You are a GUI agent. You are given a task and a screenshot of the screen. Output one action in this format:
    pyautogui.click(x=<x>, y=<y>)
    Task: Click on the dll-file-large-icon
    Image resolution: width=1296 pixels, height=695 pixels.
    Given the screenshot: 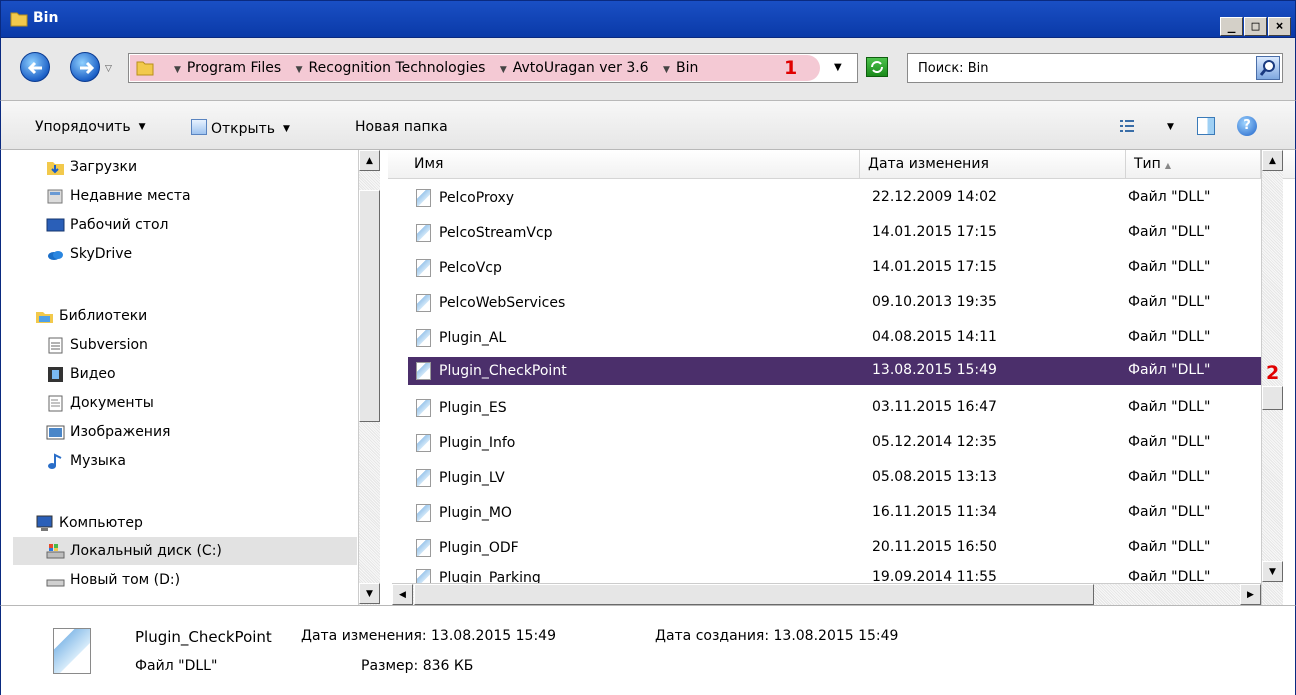 What is the action you would take?
    pyautogui.click(x=72, y=651)
    